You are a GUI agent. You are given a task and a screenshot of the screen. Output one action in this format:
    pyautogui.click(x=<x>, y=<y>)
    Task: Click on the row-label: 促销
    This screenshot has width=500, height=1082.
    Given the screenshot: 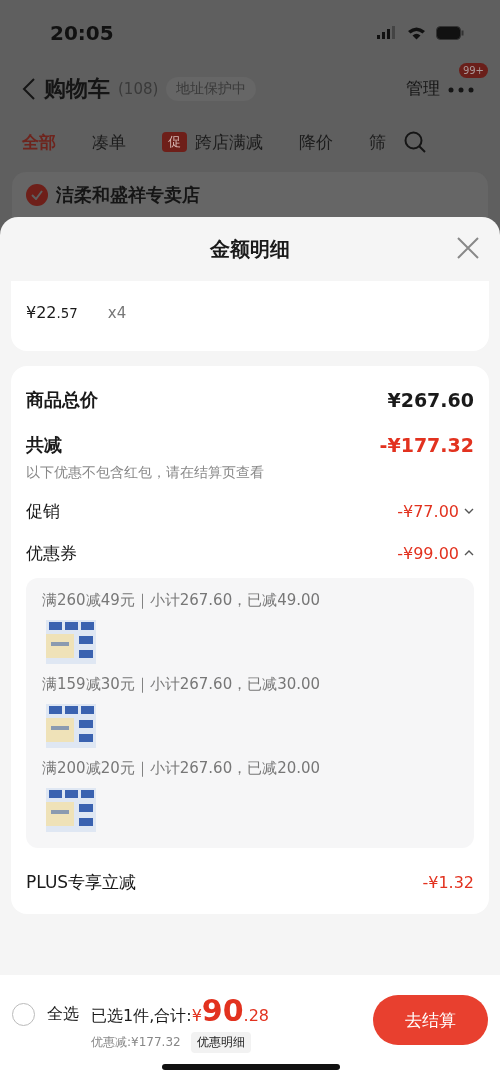 What is the action you would take?
    pyautogui.click(x=43, y=511)
    